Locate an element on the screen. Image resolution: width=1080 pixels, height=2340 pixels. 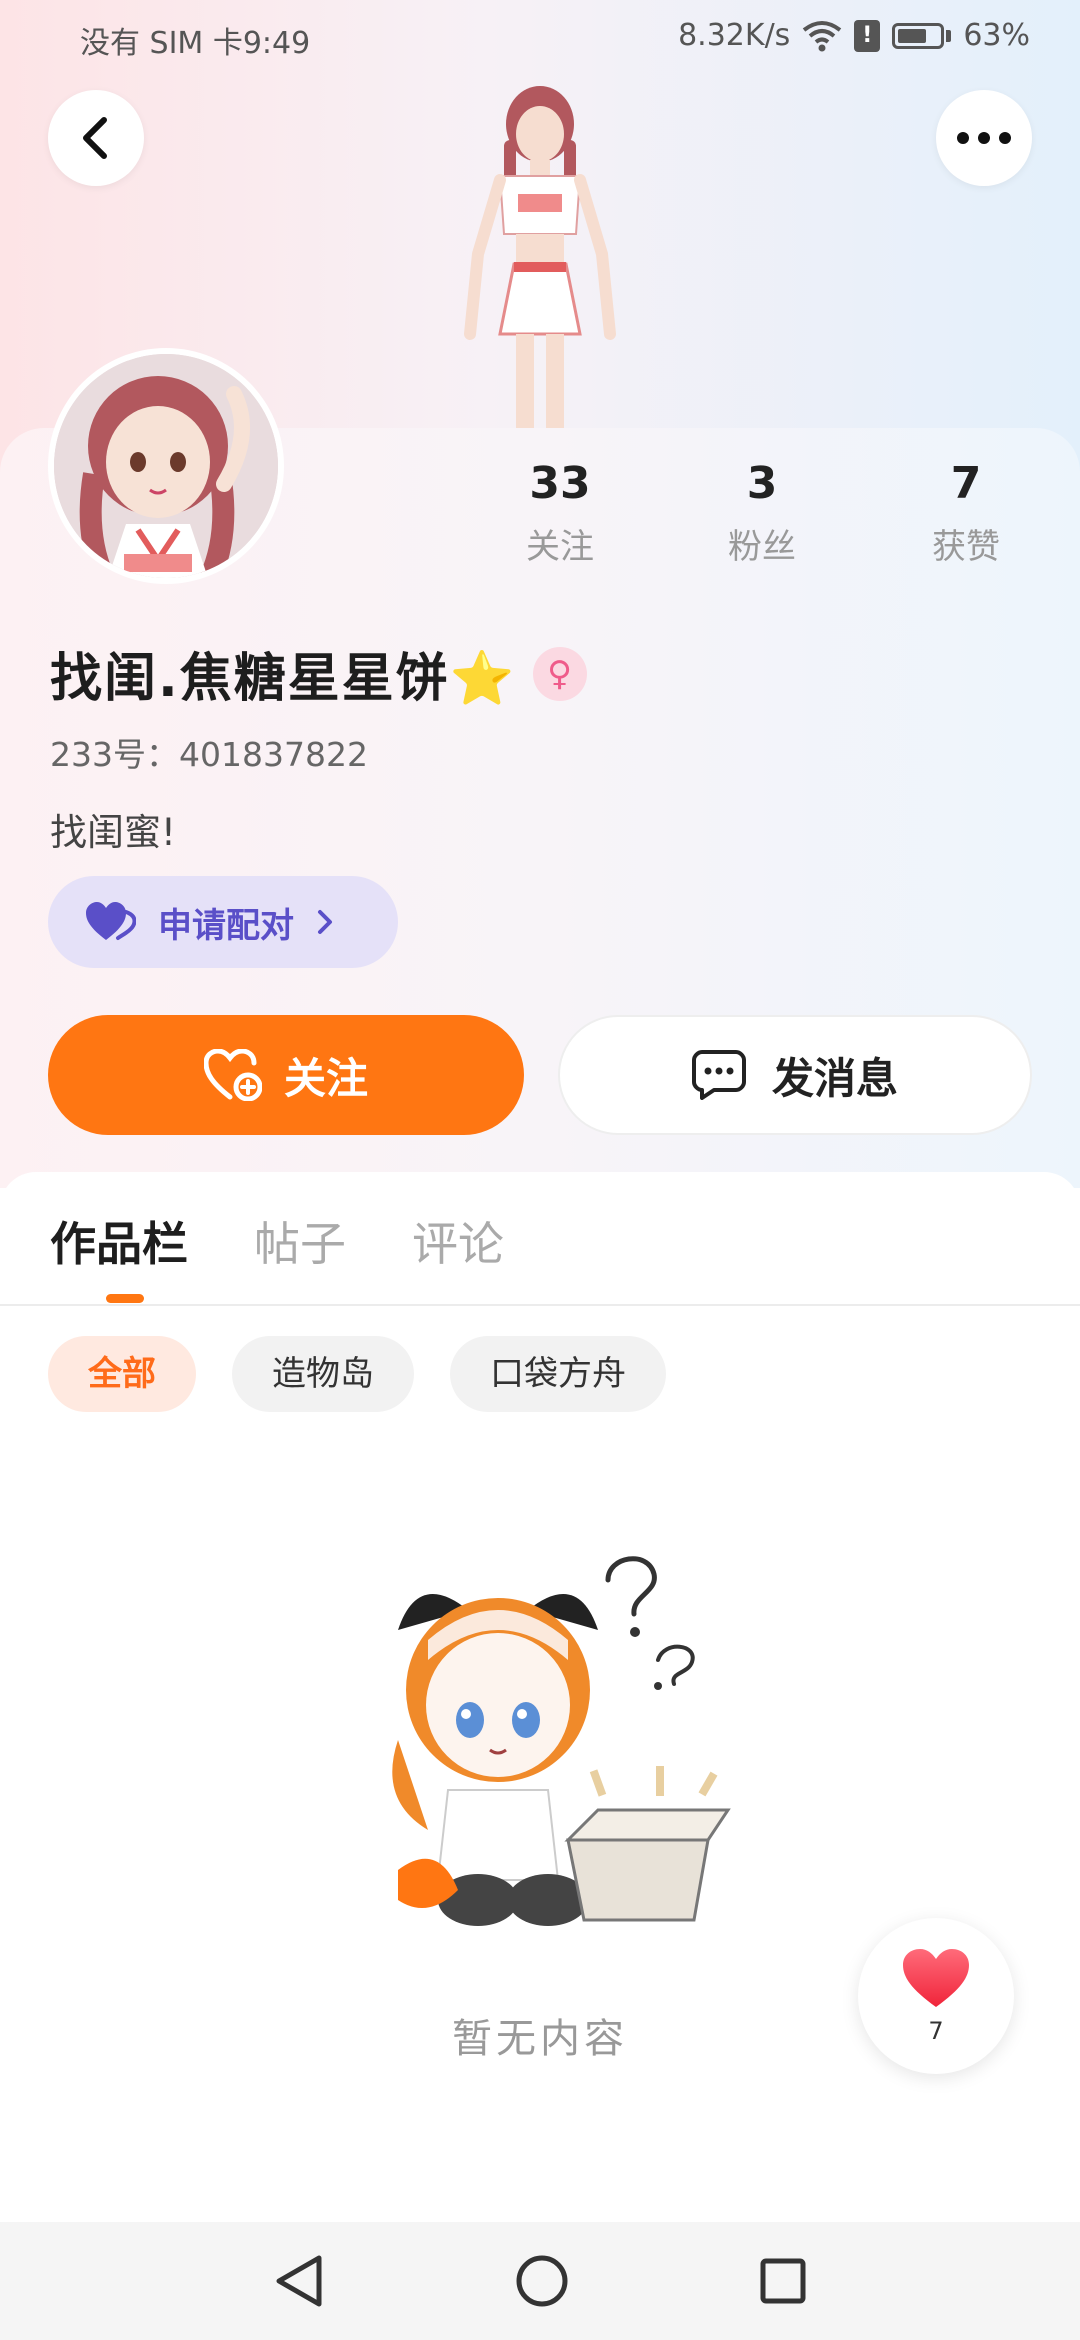
like-count: 7 is located at coordinates (936, 2031).